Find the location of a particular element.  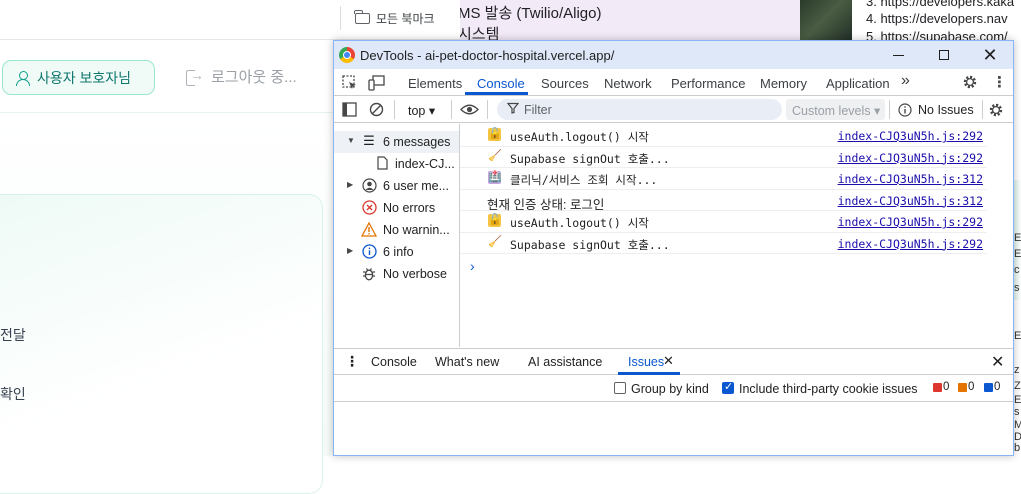

sidebar-item-messages: ▼ ☰ 6 messages is located at coordinates (396, 142).